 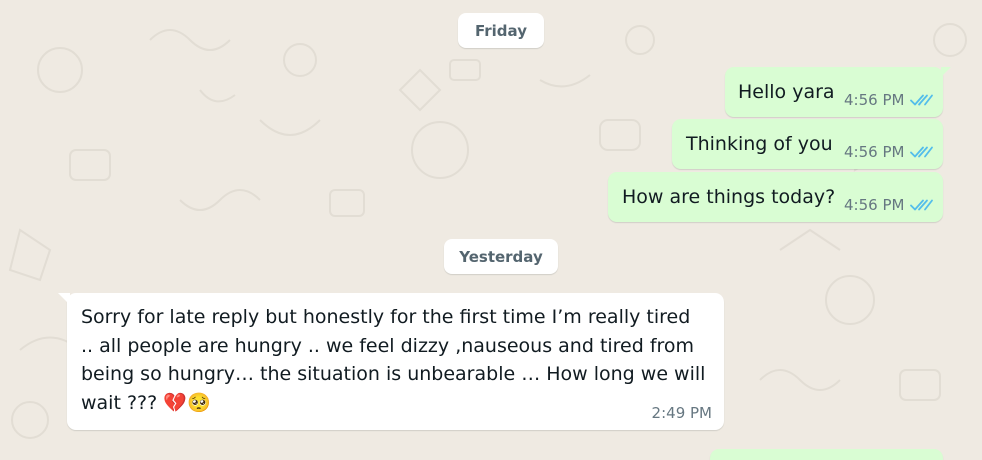 I want to click on message-text: Thinking of you, so click(x=759, y=144).